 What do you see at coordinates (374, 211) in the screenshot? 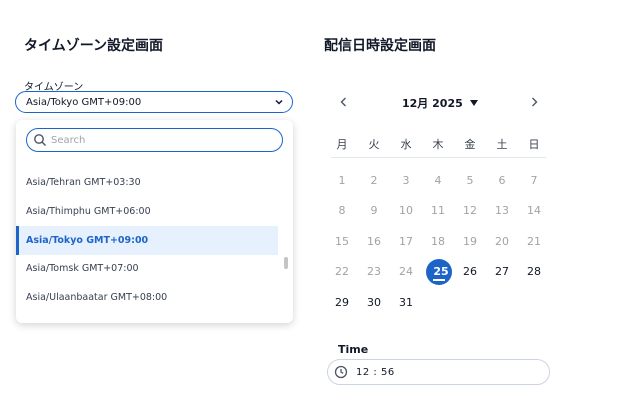
I see `calendar-day: 9` at bounding box center [374, 211].